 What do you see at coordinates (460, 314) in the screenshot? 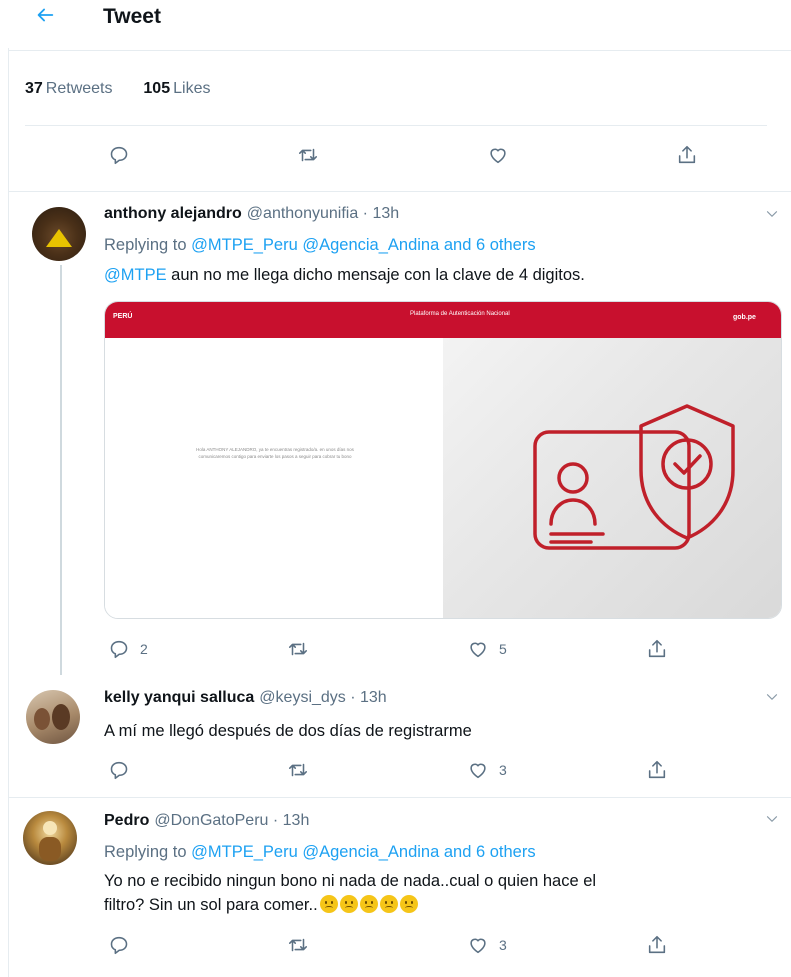
I see `platform-name: Plataforma de Autenticación Nacional` at bounding box center [460, 314].